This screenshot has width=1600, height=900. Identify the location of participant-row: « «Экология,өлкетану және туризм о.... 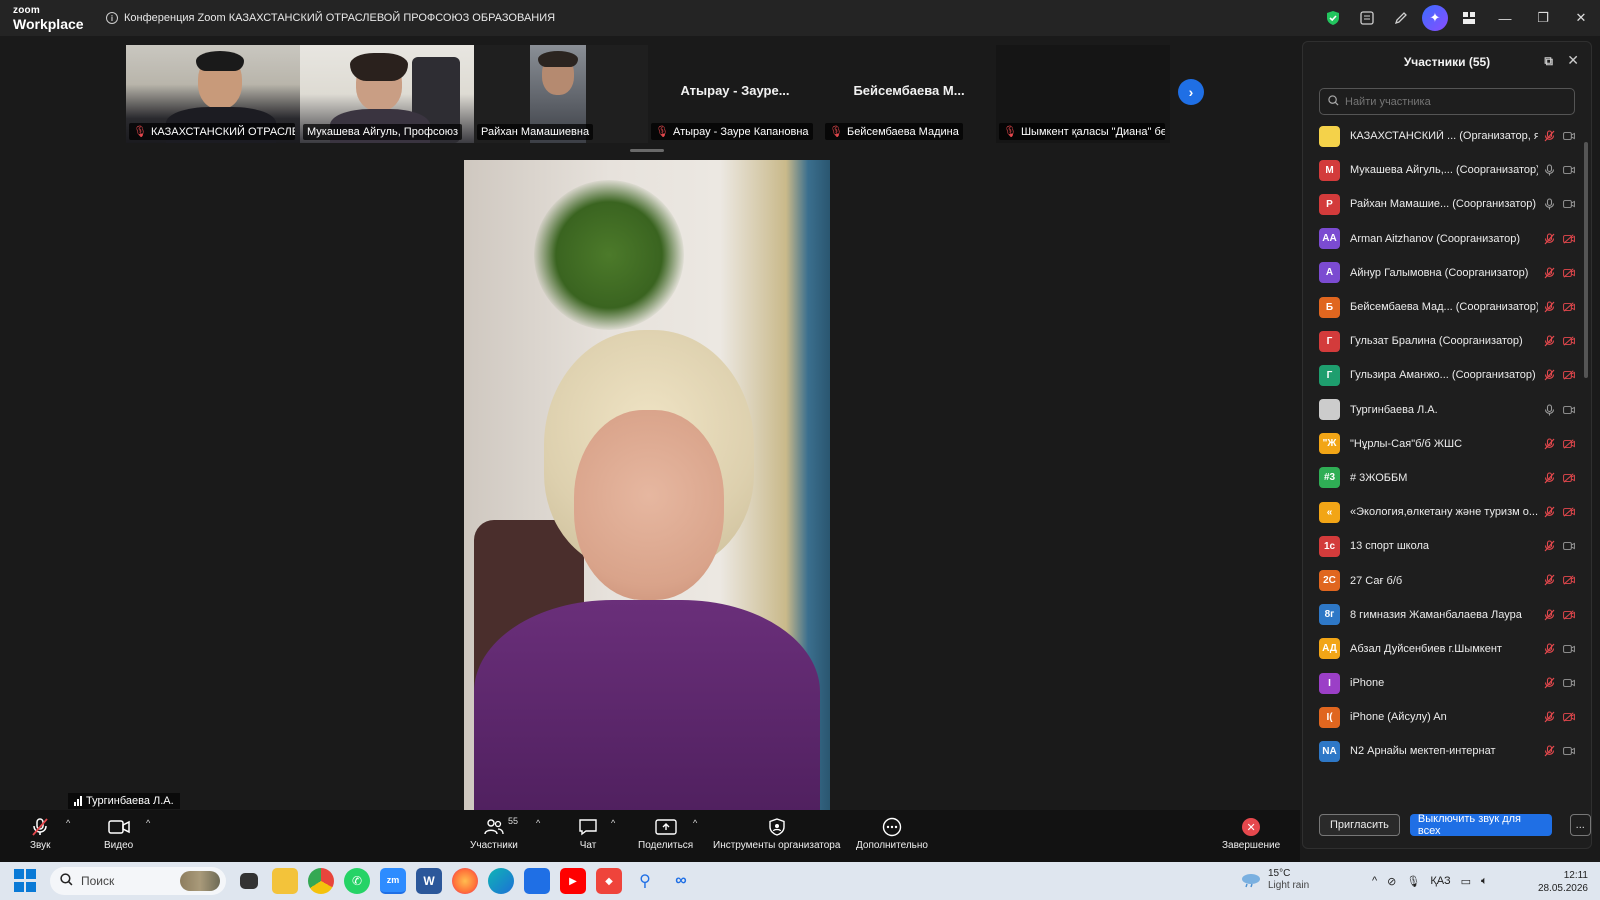
(1443, 512).